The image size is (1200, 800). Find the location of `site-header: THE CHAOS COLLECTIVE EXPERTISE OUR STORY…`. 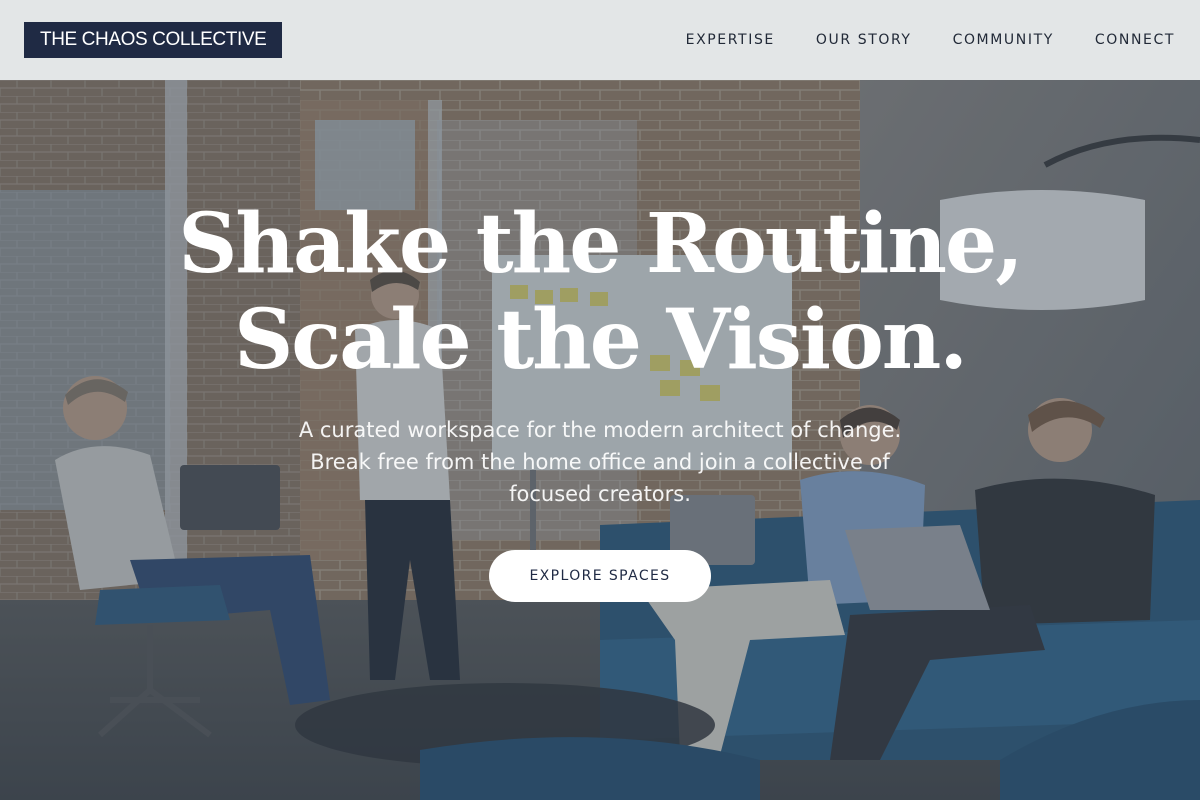

site-header: THE CHAOS COLLECTIVE EXPERTISE OUR STORY… is located at coordinates (600, 40).